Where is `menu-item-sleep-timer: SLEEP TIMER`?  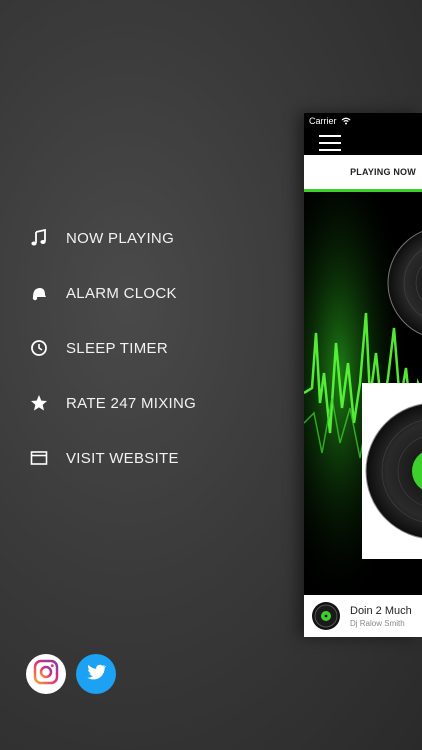
menu-item-sleep-timer: SLEEP TIMER is located at coordinates (98, 348).